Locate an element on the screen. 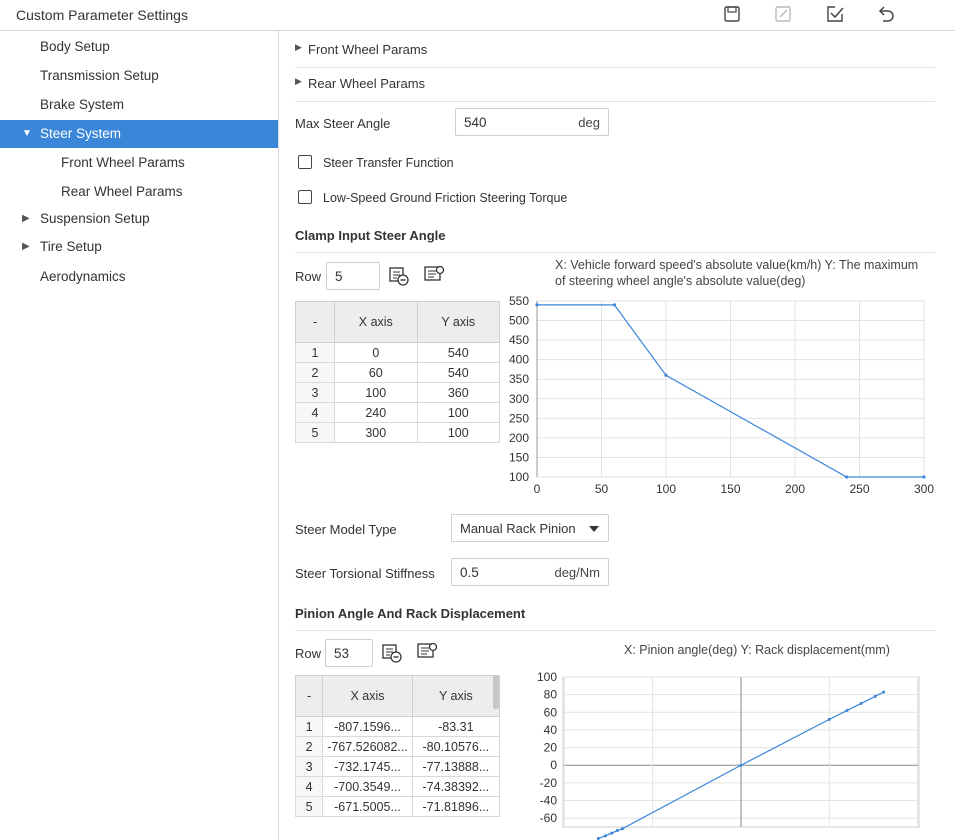  pinion-chart: -60 -40 -20 0 20 40 60 80 100 is located at coordinates (728, 755).